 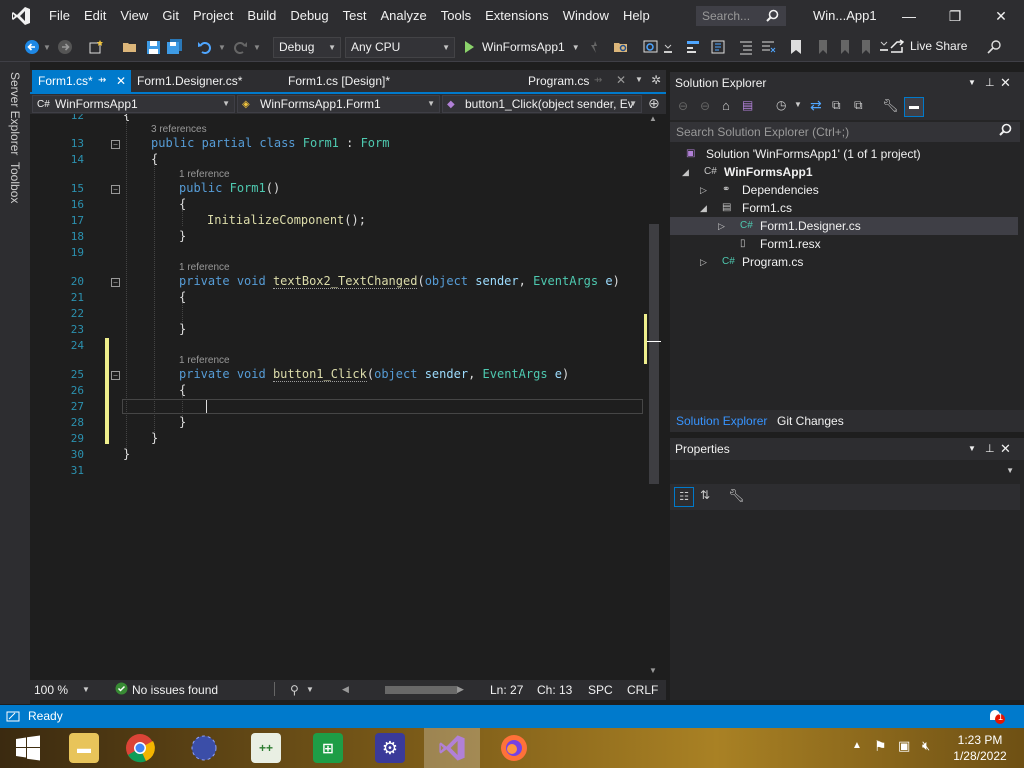 What do you see at coordinates (810, 421) in the screenshot?
I see `tab-git-changes: Git Changes` at bounding box center [810, 421].